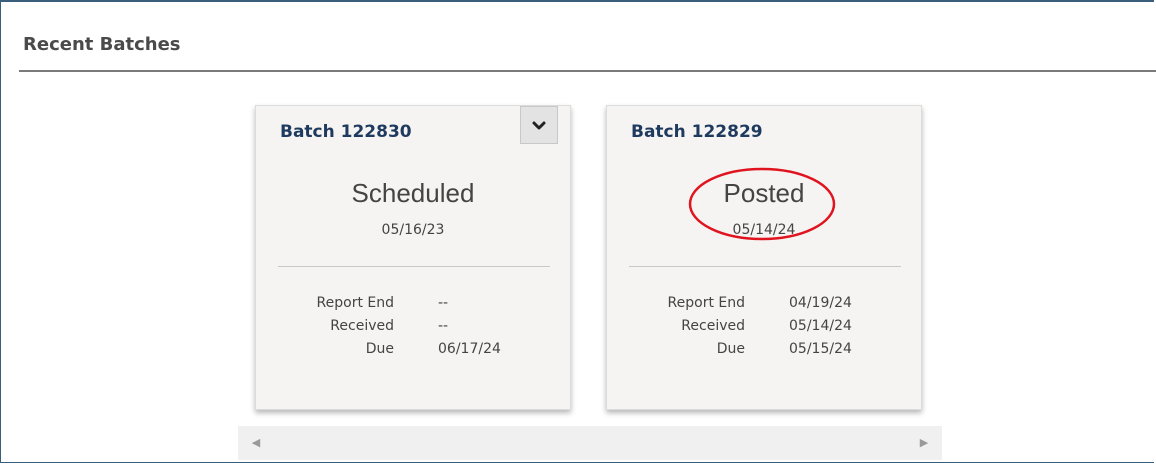  I want to click on panel-title: Recent Batches, so click(102, 44).